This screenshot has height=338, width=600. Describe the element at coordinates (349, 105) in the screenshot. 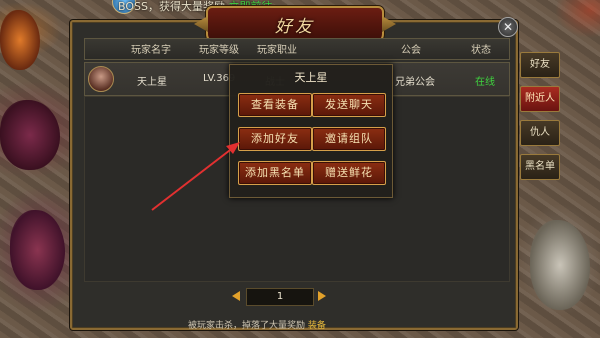

I see `send-chat-button: 发送聊天` at that location.